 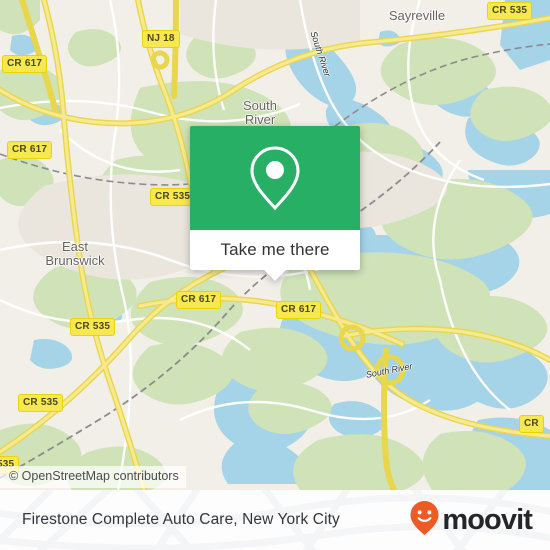 What do you see at coordinates (161, 39) in the screenshot?
I see `road-shield-nj-18: NJ 18` at bounding box center [161, 39].